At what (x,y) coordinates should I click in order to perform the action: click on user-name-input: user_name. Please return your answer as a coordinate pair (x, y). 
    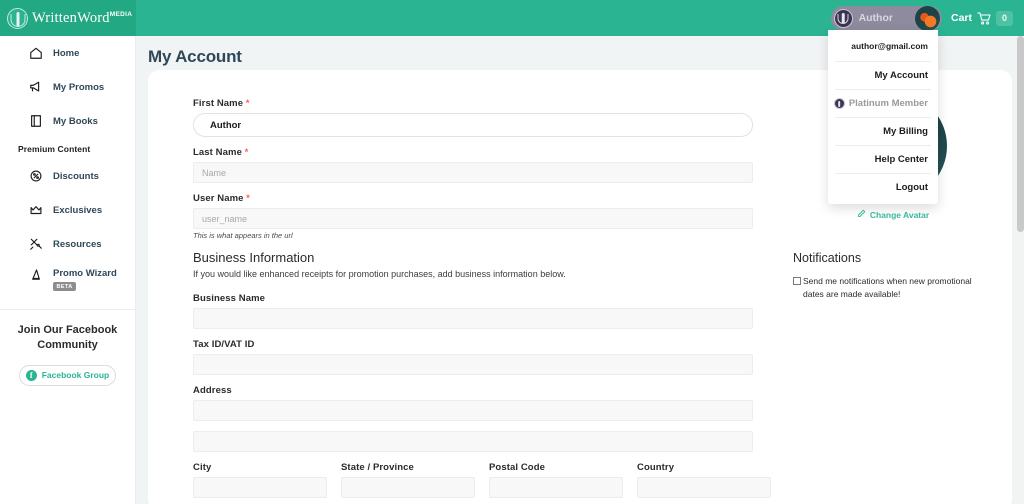
    Looking at the image, I should click on (473, 218).